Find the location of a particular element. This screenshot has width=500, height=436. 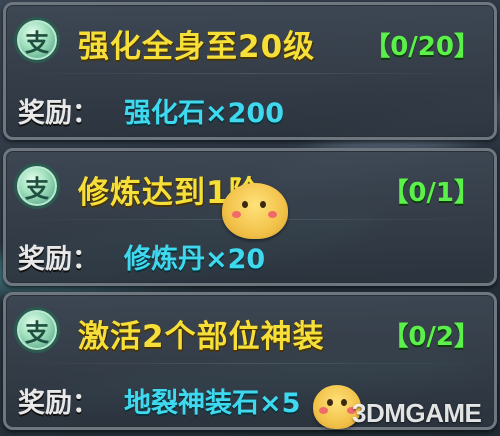

quest-progress: 【0/20】 is located at coordinates (422, 47).